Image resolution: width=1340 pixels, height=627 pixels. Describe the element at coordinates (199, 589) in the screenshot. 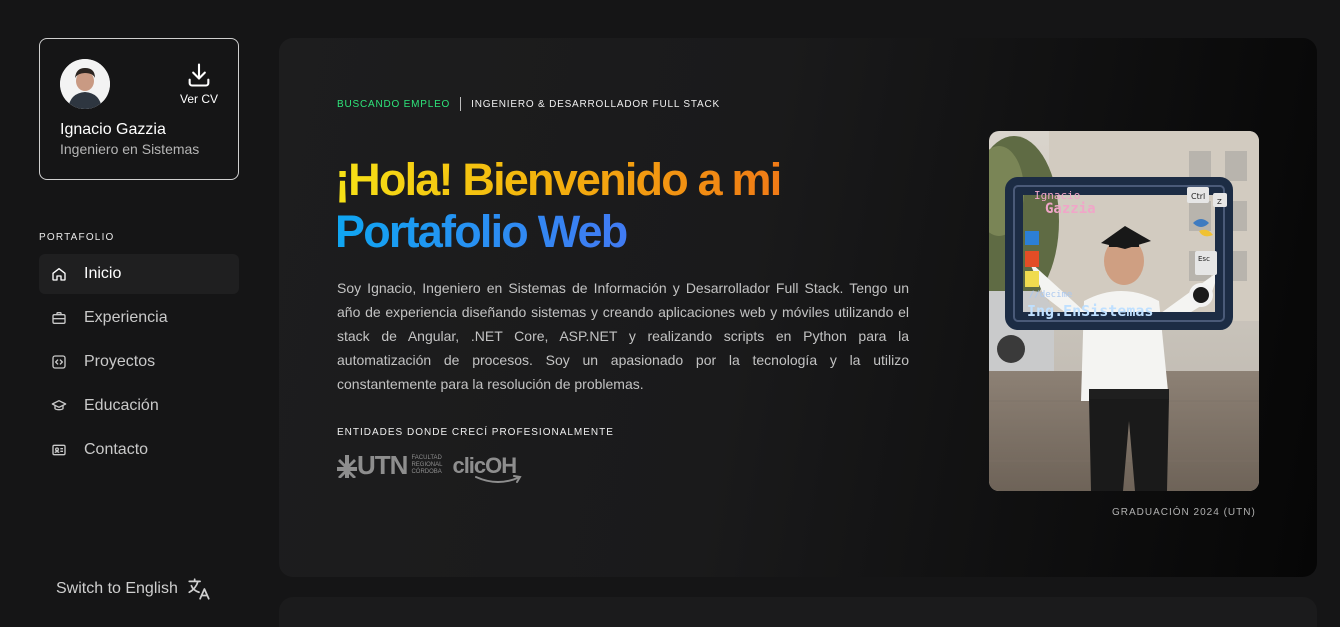

I see `translate-icon` at that location.